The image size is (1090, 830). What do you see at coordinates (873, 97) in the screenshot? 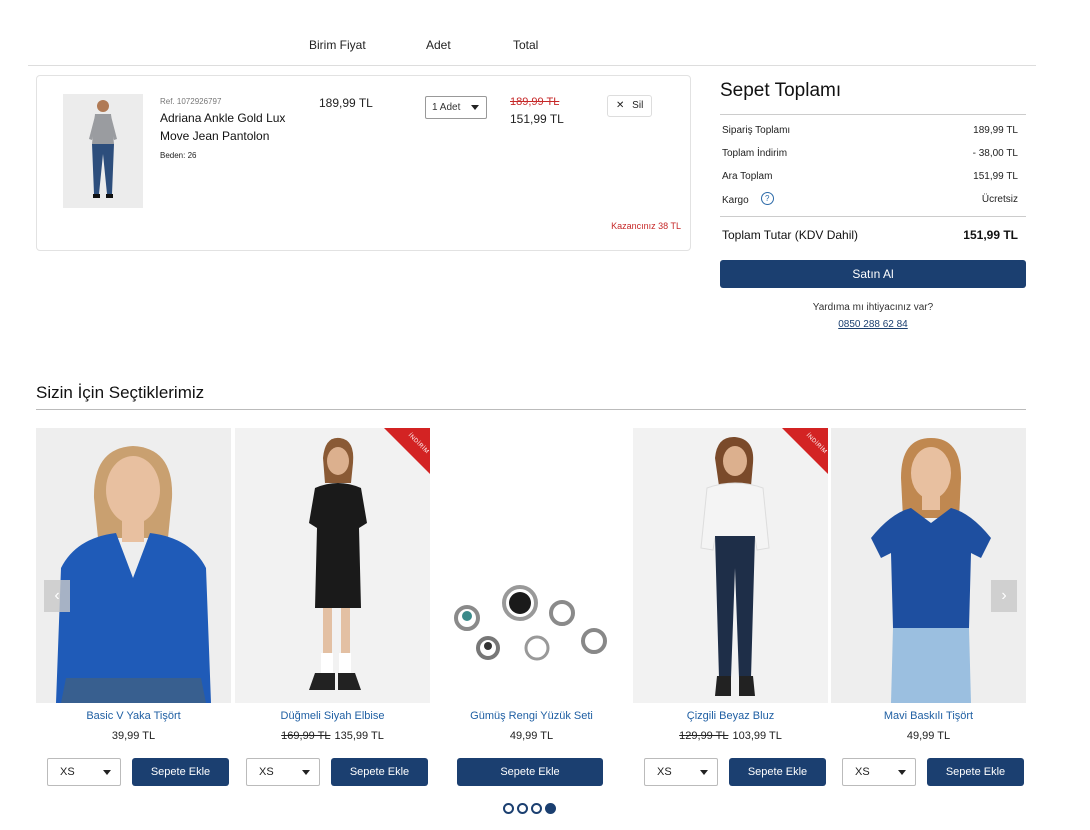
I see `summary-title: Sepet Toplamı` at bounding box center [873, 97].